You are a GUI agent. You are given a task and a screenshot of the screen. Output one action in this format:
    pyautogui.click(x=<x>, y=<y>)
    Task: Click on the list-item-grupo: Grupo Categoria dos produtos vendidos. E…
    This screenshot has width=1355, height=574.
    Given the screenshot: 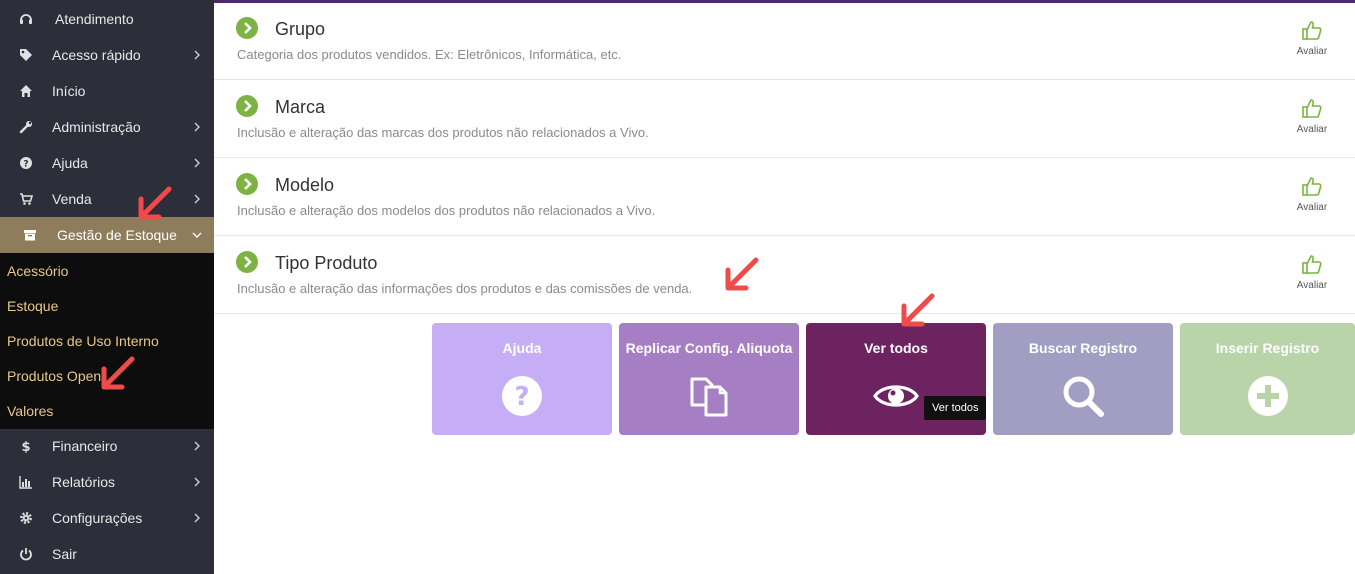 What is the action you would take?
    pyautogui.click(x=784, y=41)
    